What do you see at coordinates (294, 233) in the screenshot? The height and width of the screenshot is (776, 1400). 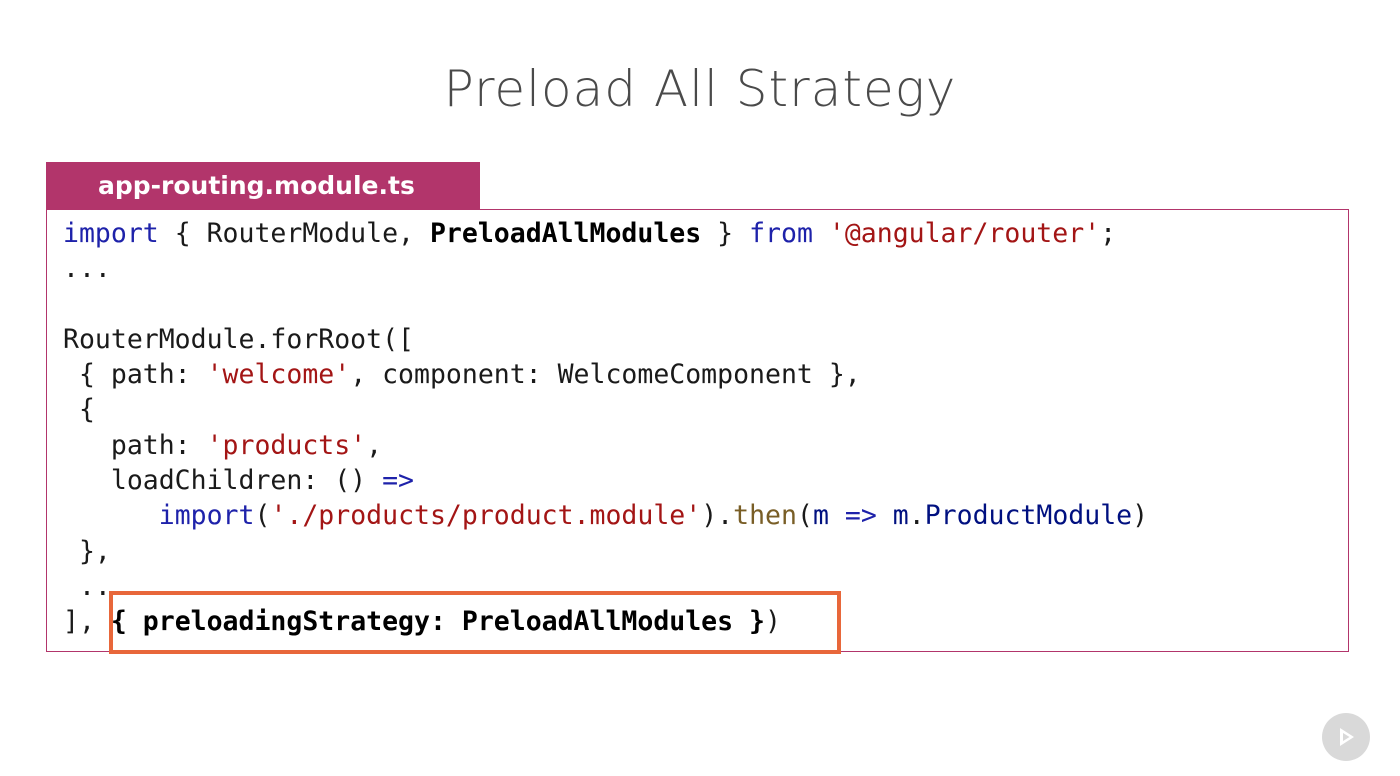 I see `code-text: { RouterModule,` at bounding box center [294, 233].